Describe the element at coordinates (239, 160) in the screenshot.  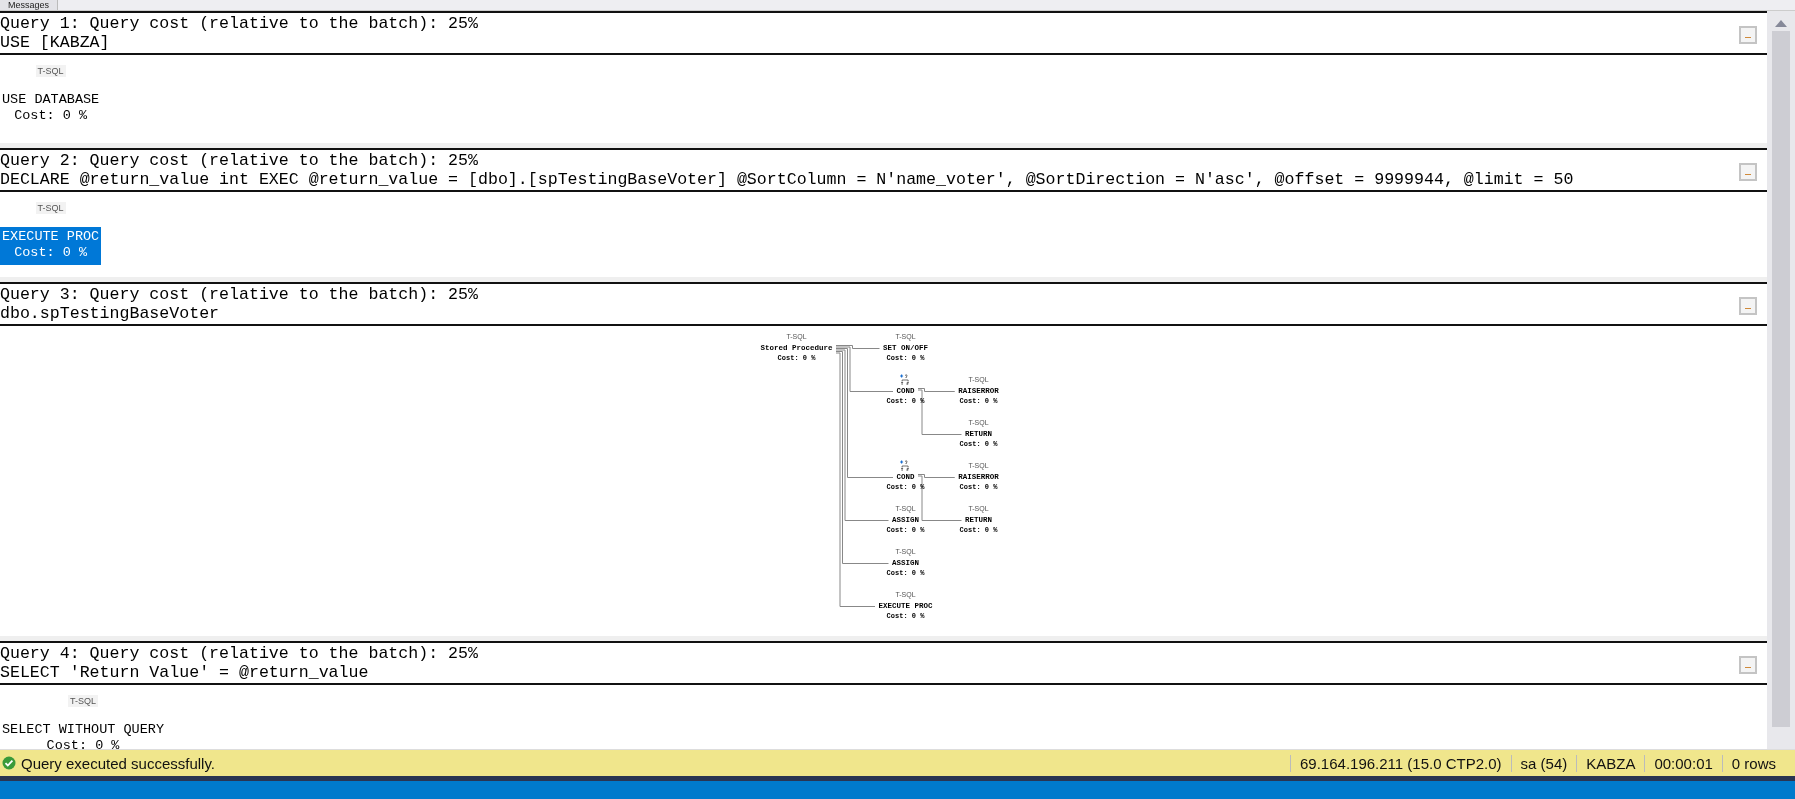
I see `query-cost-text: Query 2: Query cost (relative to the batch): 25%` at that location.